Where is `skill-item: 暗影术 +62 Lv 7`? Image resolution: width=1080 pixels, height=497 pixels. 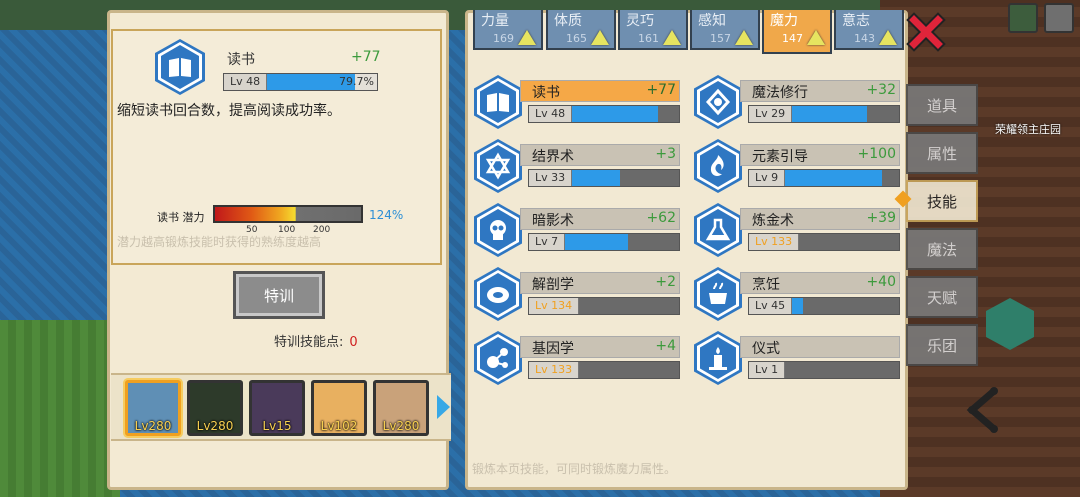 skill-item: 暗影术 +62 Lv 7 is located at coordinates (577, 230).